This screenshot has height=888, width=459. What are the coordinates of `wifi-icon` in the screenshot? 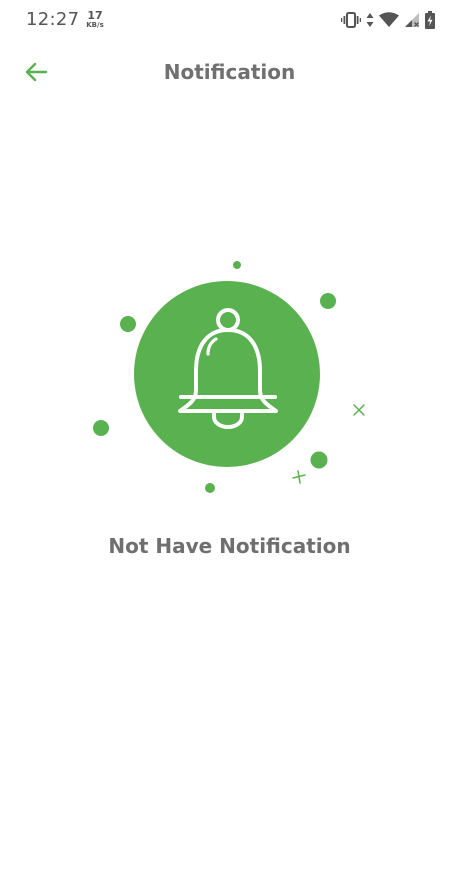 It's located at (389, 20).